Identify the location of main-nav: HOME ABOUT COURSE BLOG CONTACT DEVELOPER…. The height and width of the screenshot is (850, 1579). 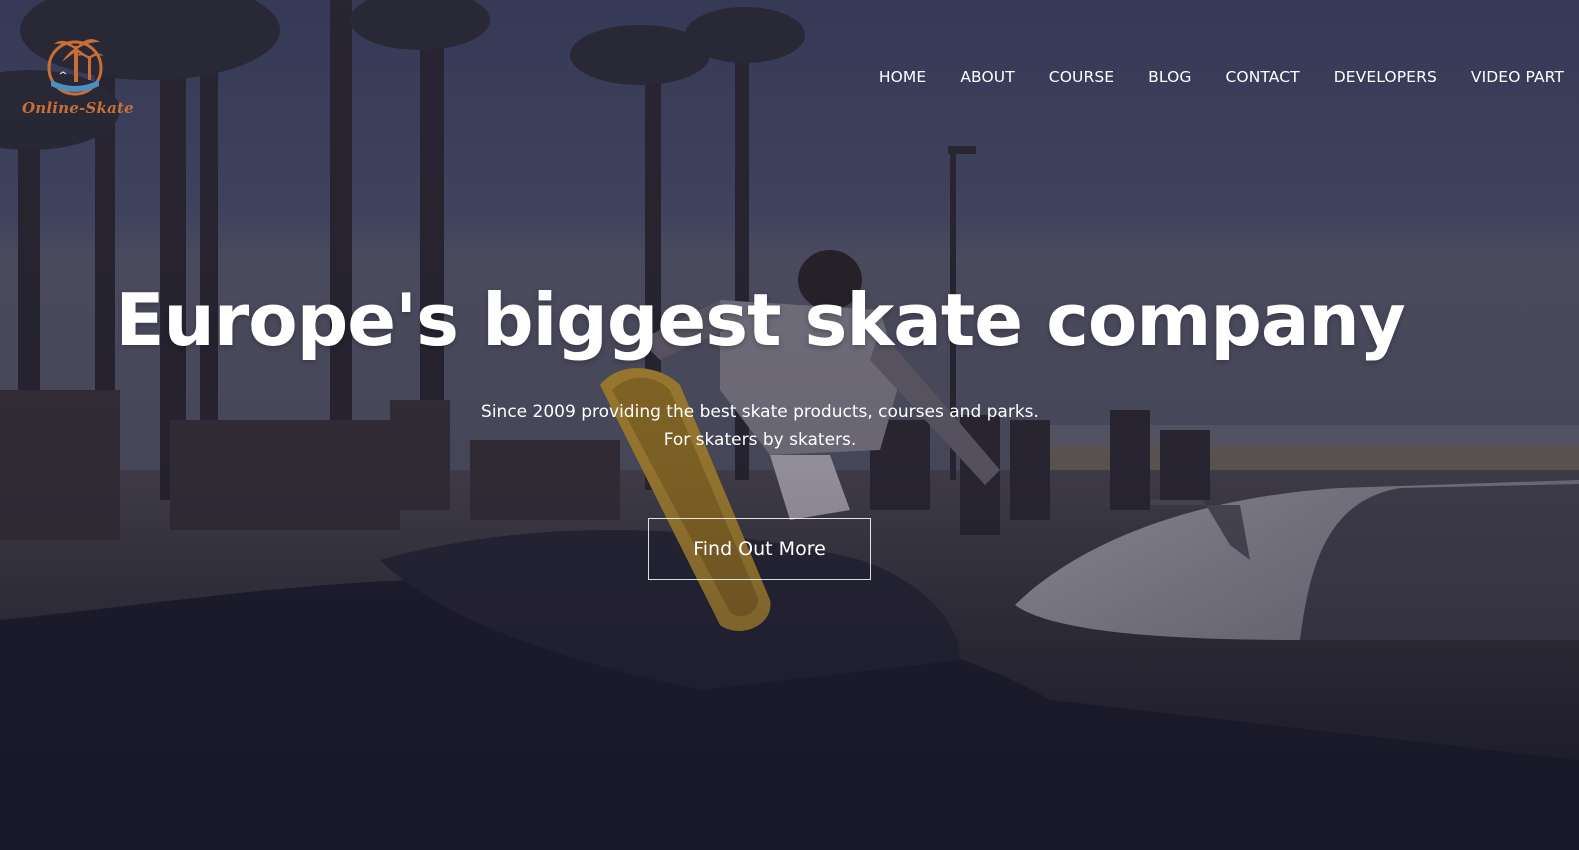
(1204, 77).